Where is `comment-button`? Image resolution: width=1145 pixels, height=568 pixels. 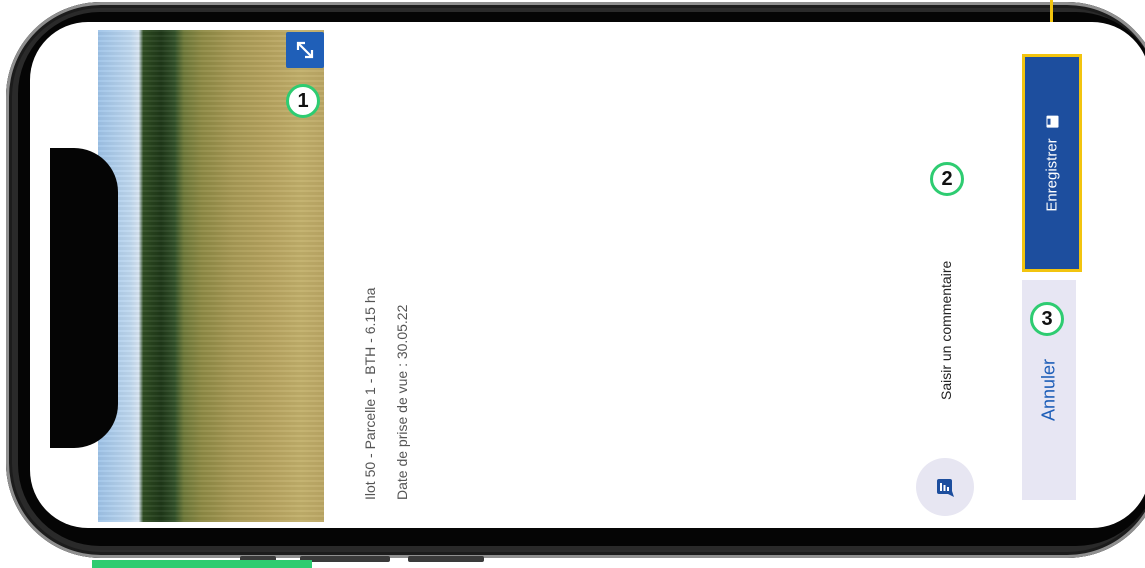
comment-button is located at coordinates (945, 487).